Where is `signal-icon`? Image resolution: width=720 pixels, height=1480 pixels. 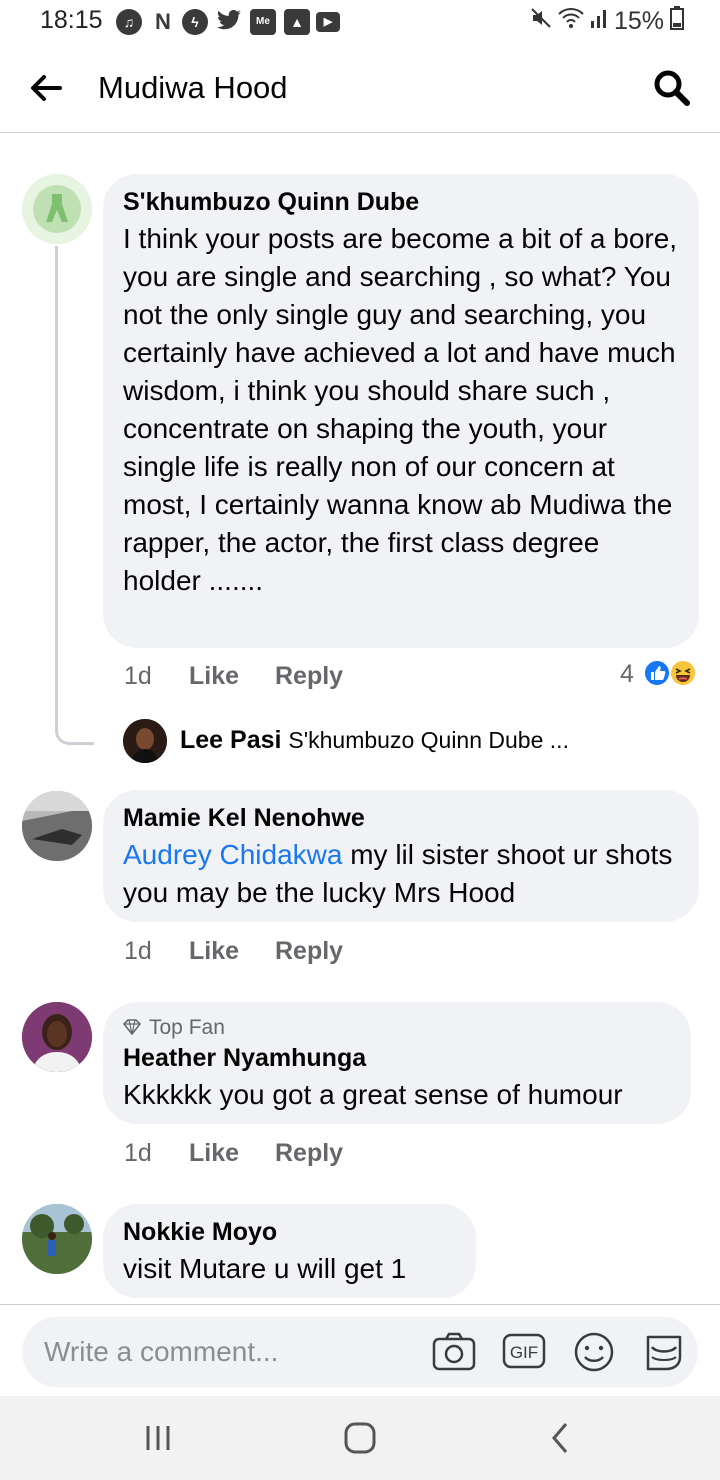
signal-icon is located at coordinates (599, 21).